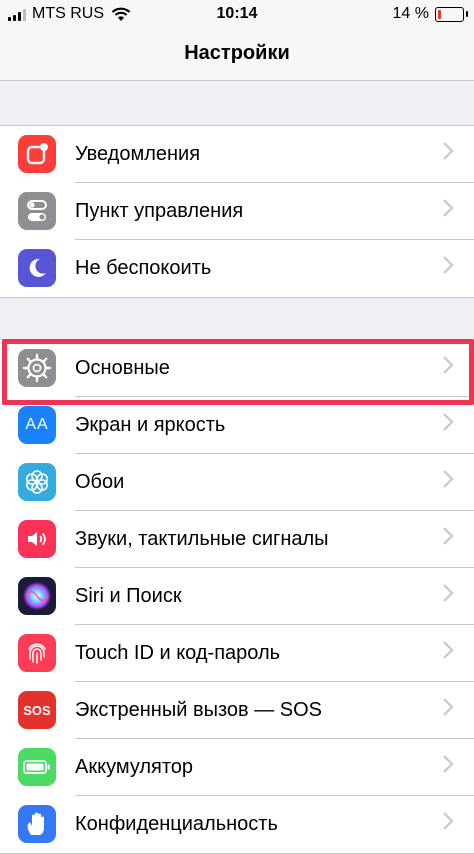 This screenshot has height=854, width=474. Describe the element at coordinates (37, 653) in the screenshot. I see `fingerprint-icon` at that location.